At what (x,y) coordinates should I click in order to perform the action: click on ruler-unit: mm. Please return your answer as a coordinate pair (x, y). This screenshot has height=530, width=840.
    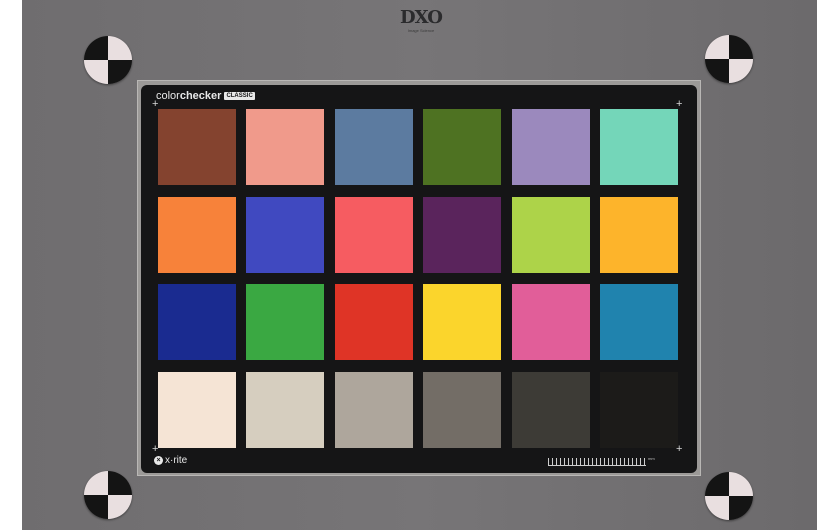
    Looking at the image, I should click on (651, 458).